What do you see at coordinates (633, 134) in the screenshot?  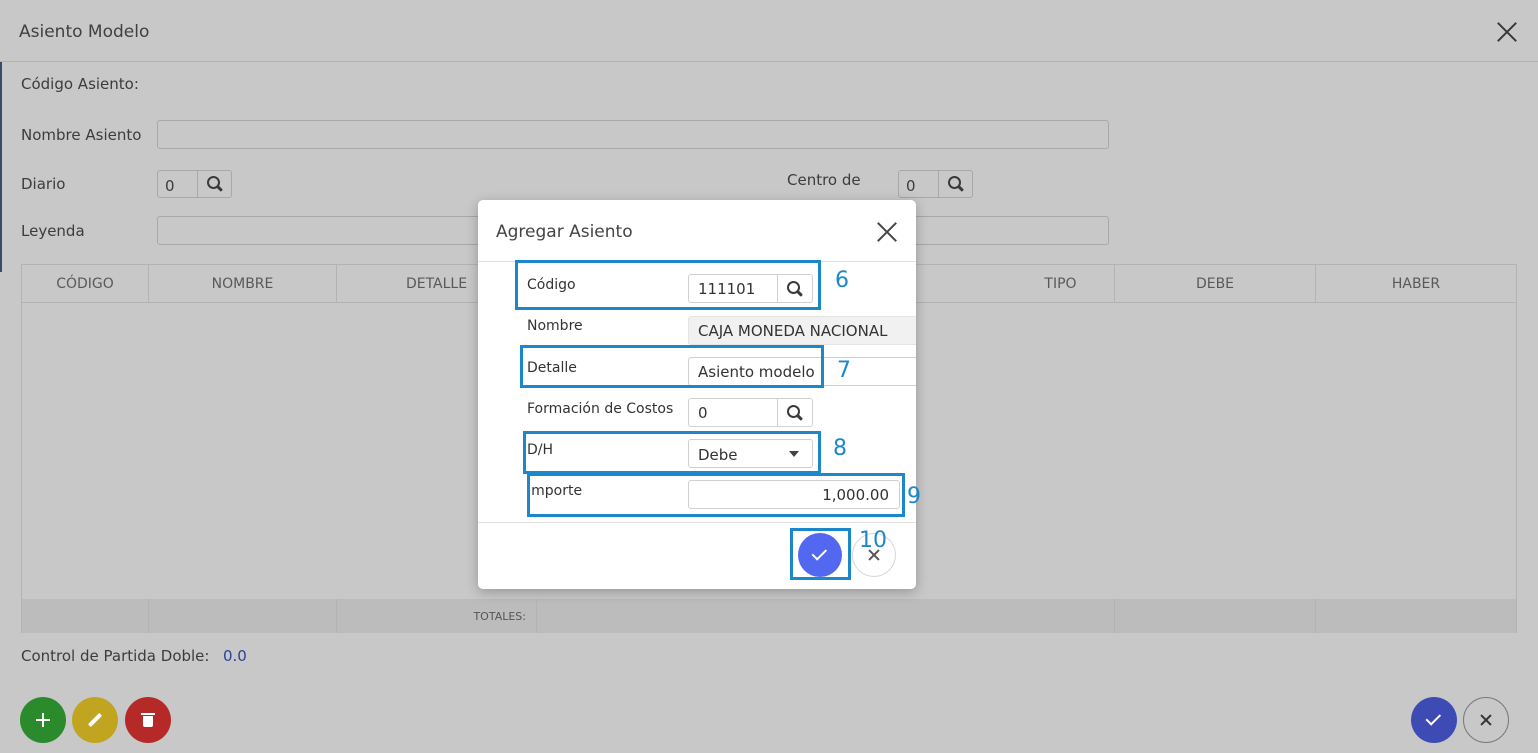 I see `nombre-asiento-input` at bounding box center [633, 134].